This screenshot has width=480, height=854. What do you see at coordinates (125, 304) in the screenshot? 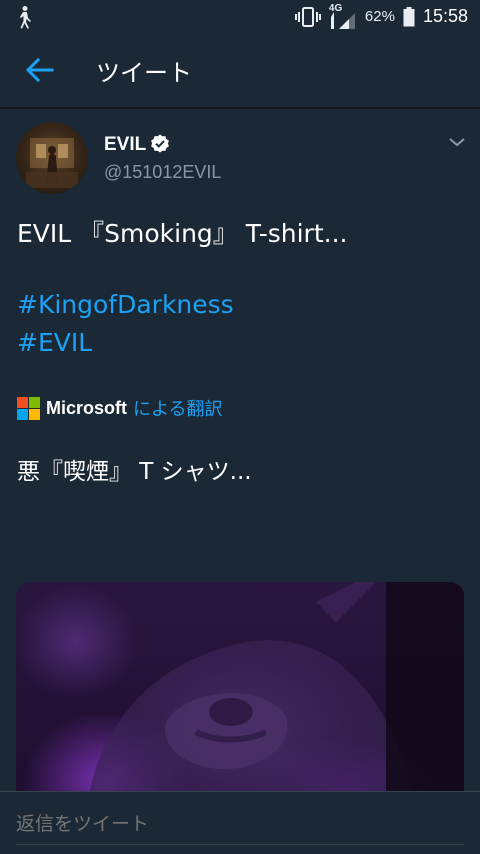
I see `hashtag-link: #KingofDarkness` at bounding box center [125, 304].